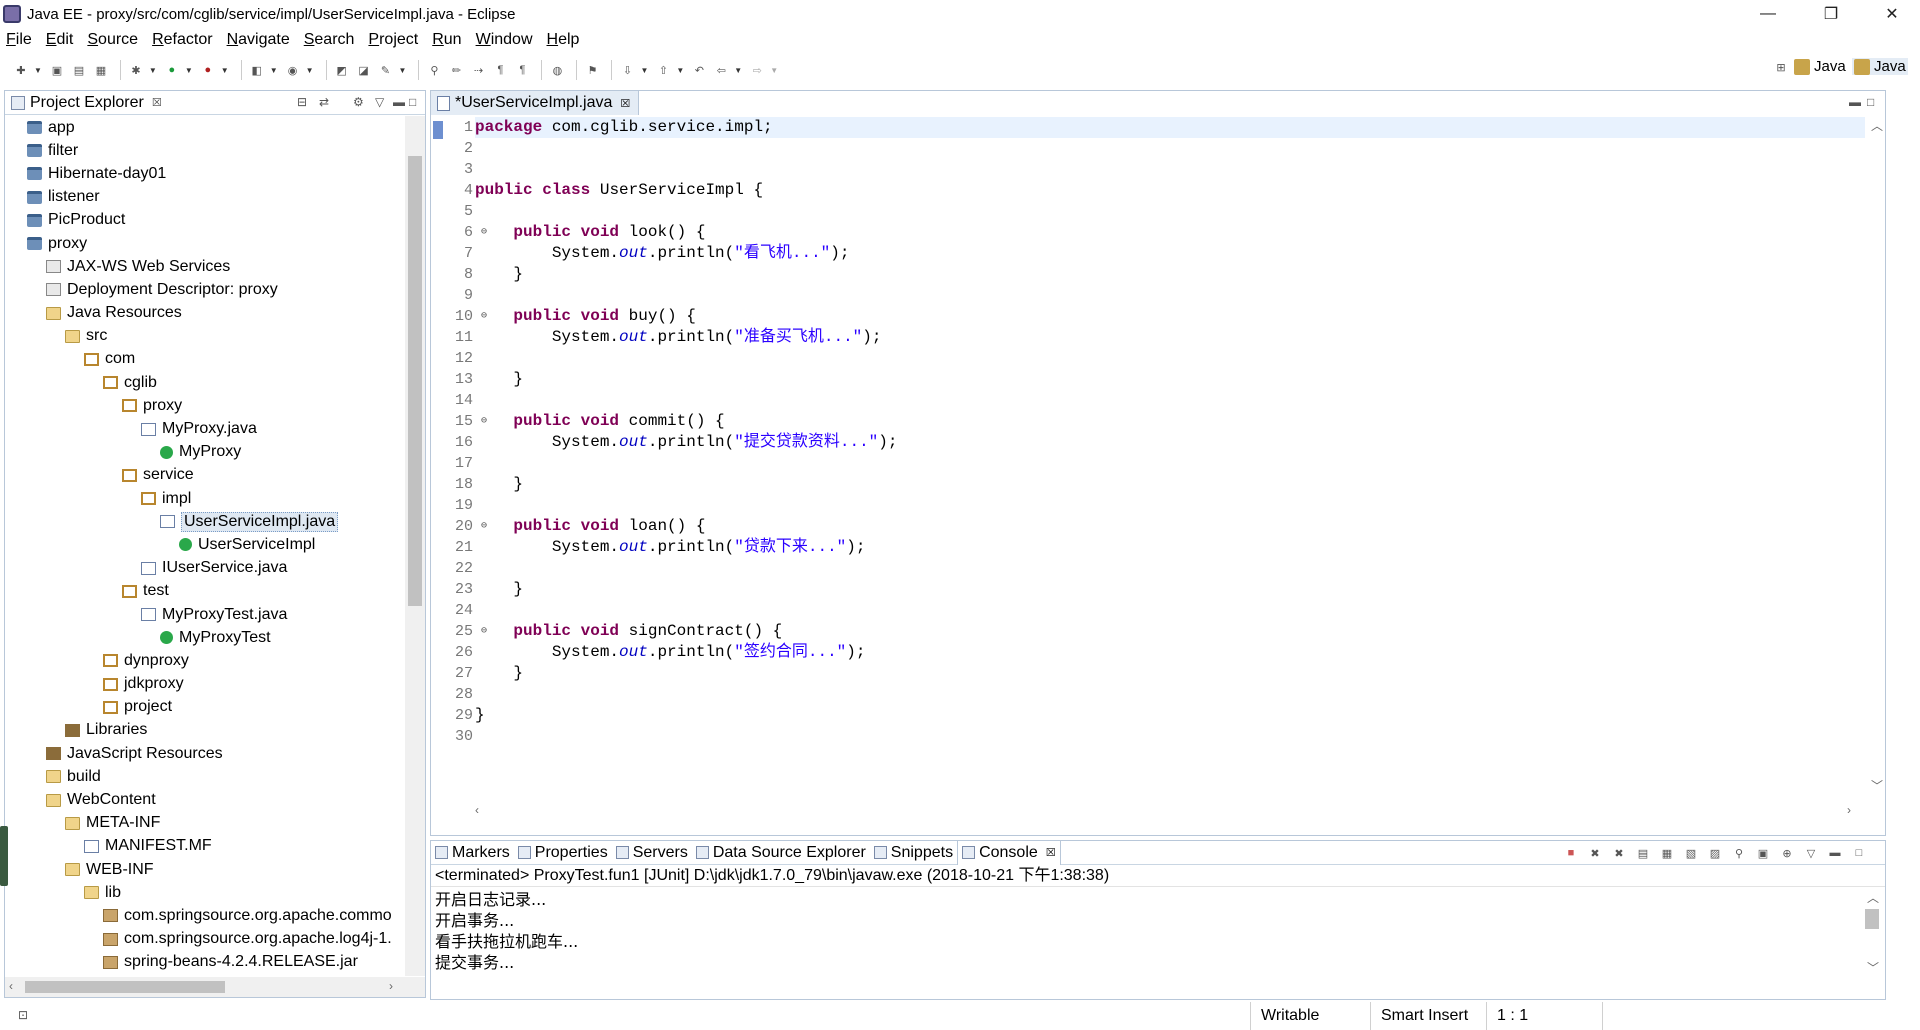 The height and width of the screenshot is (1030, 1920). I want to click on editor-vertical-scrollbar: ︿ ﹀, so click(1876, 467).